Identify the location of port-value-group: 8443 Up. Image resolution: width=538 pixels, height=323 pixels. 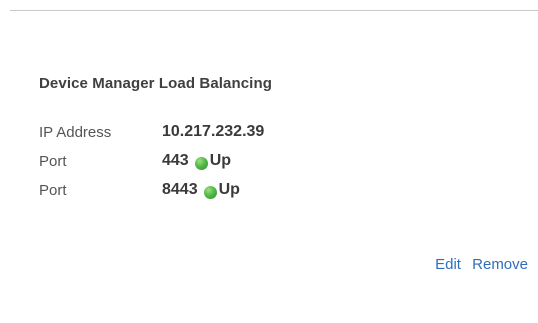
(201, 190).